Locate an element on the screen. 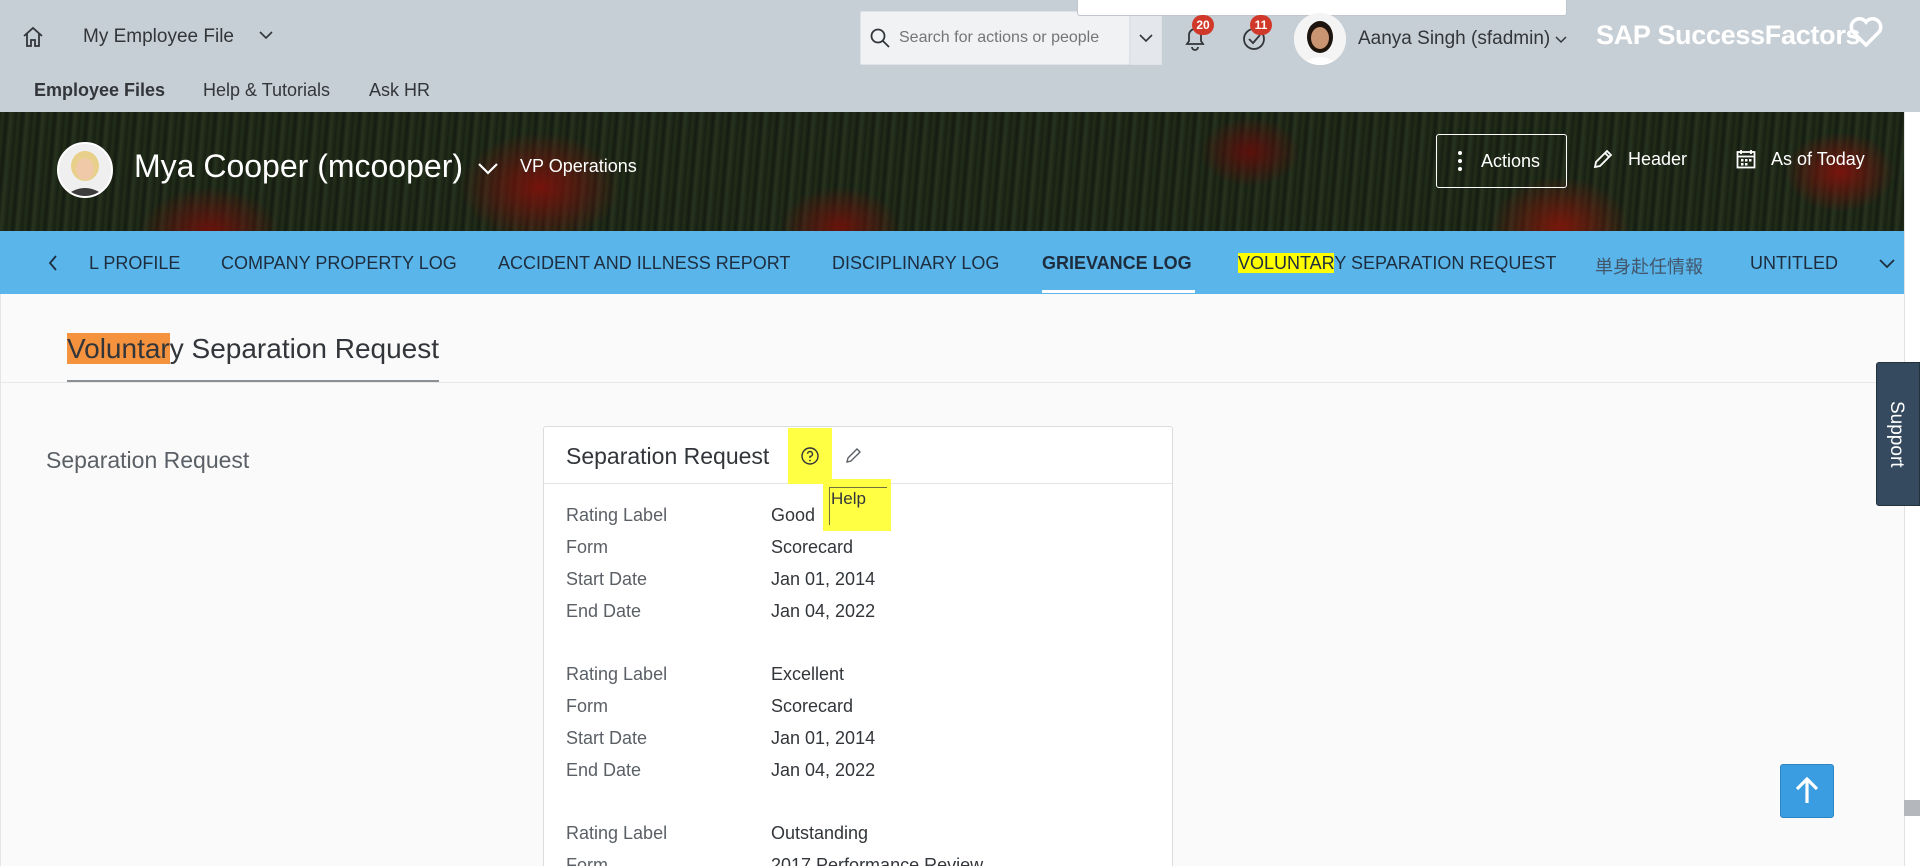 Image resolution: width=1920 pixels, height=866 pixels. as-of-today-button: As of Today is located at coordinates (1800, 159).